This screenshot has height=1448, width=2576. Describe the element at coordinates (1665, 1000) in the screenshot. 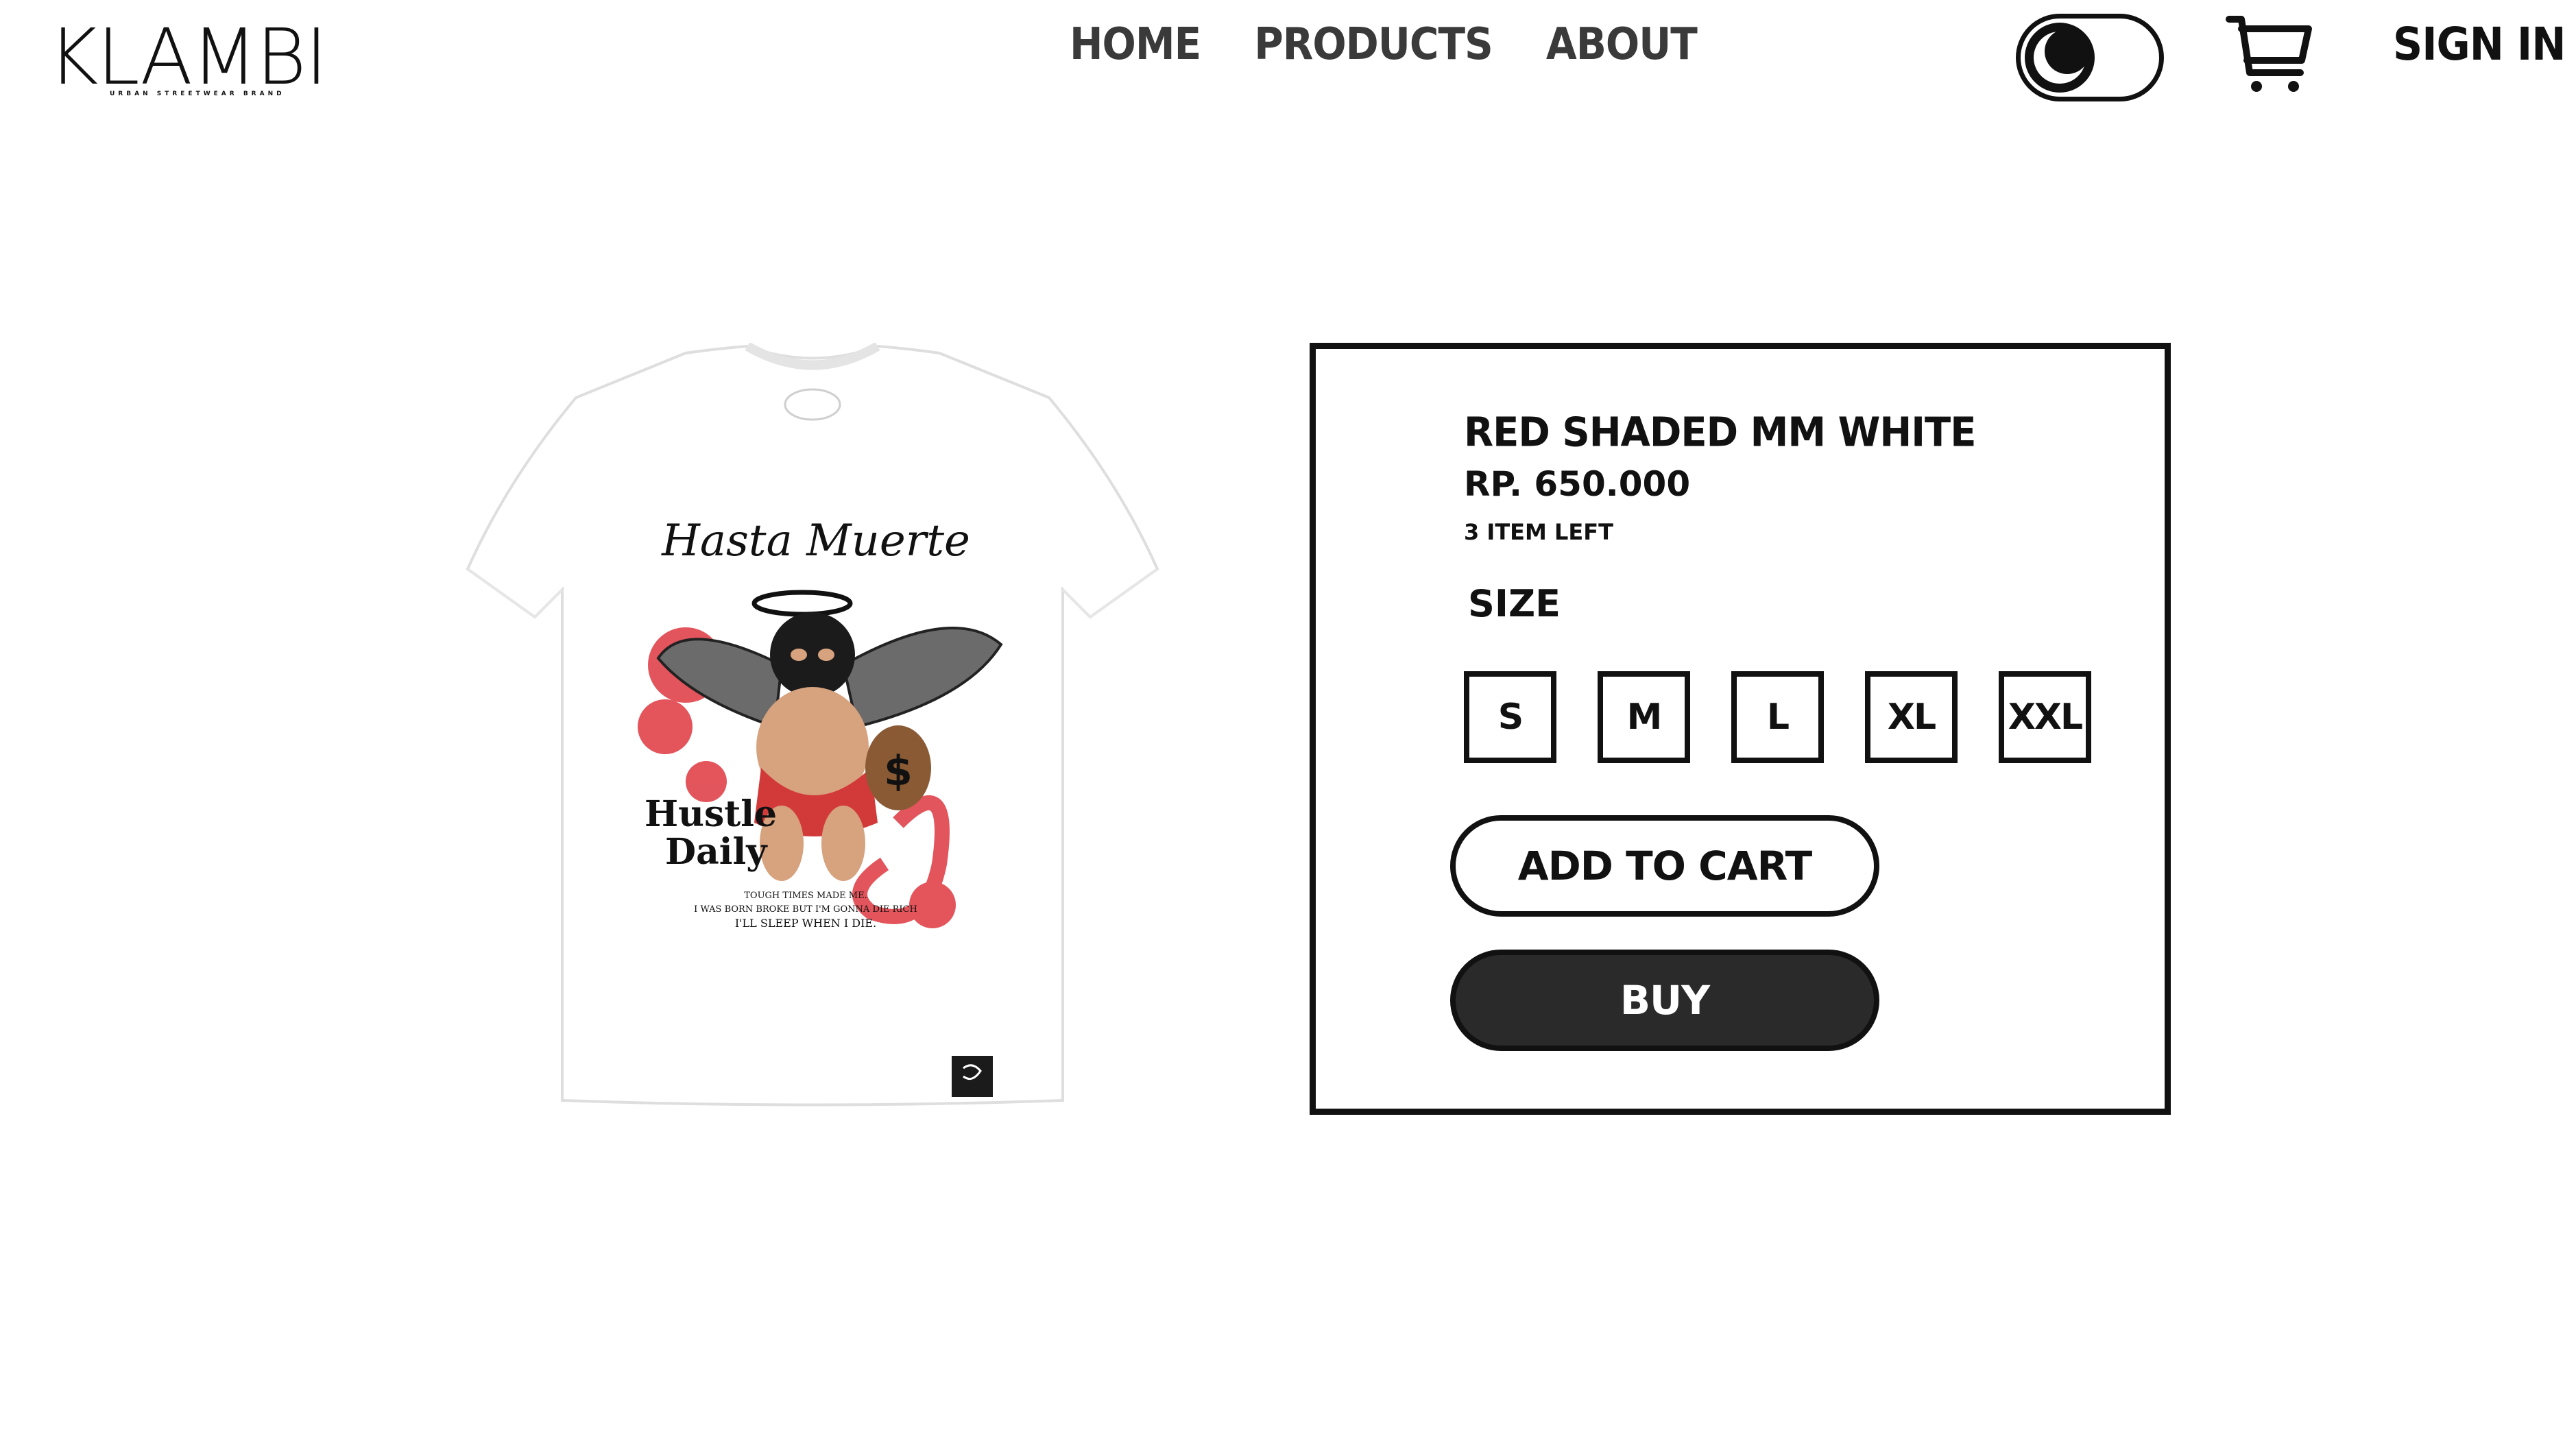

I see `buy-button: BUY` at that location.